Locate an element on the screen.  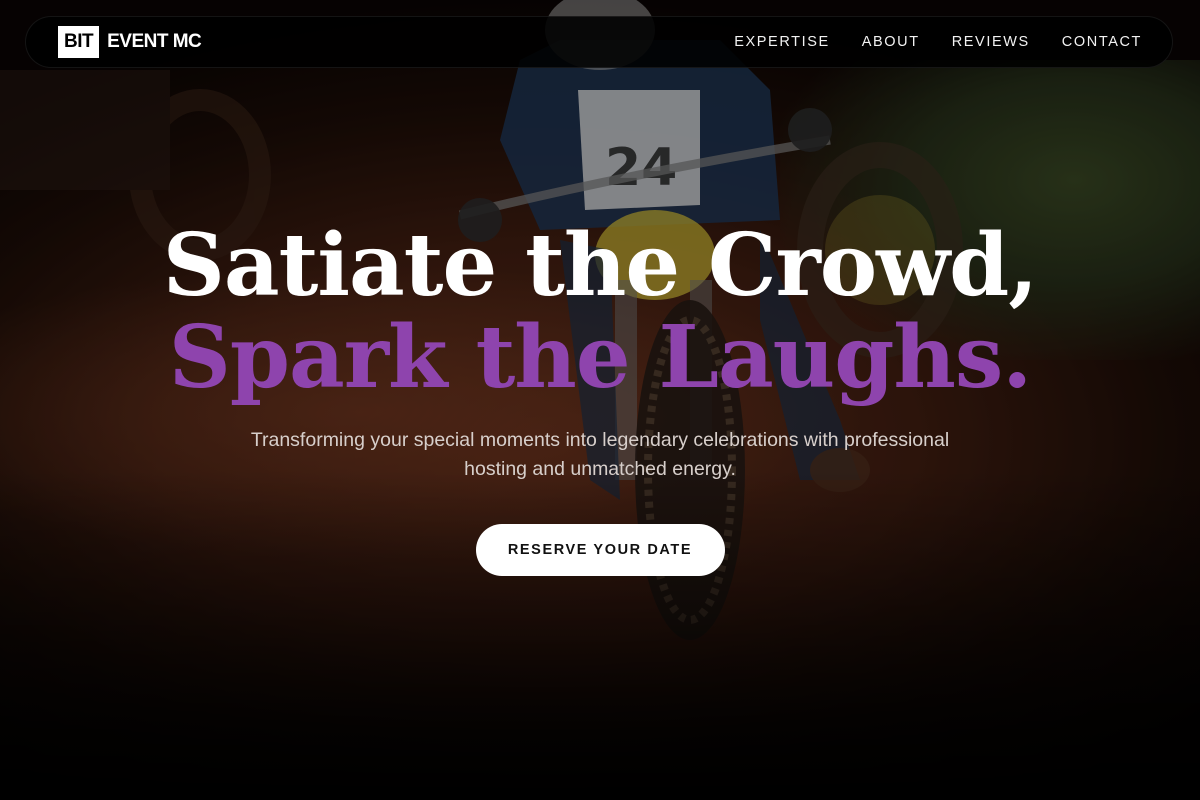
brand-name: EVENT MC is located at coordinates (154, 41).